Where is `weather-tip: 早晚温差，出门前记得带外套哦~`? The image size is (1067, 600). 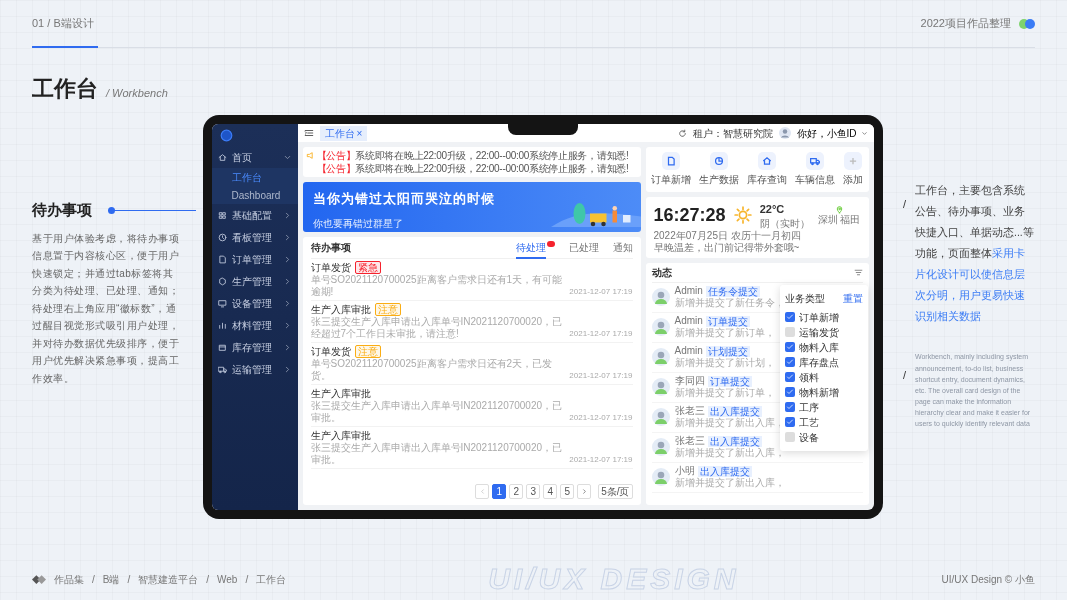 weather-tip: 早晚温差，出门前记得带外套哦~ is located at coordinates (727, 247).